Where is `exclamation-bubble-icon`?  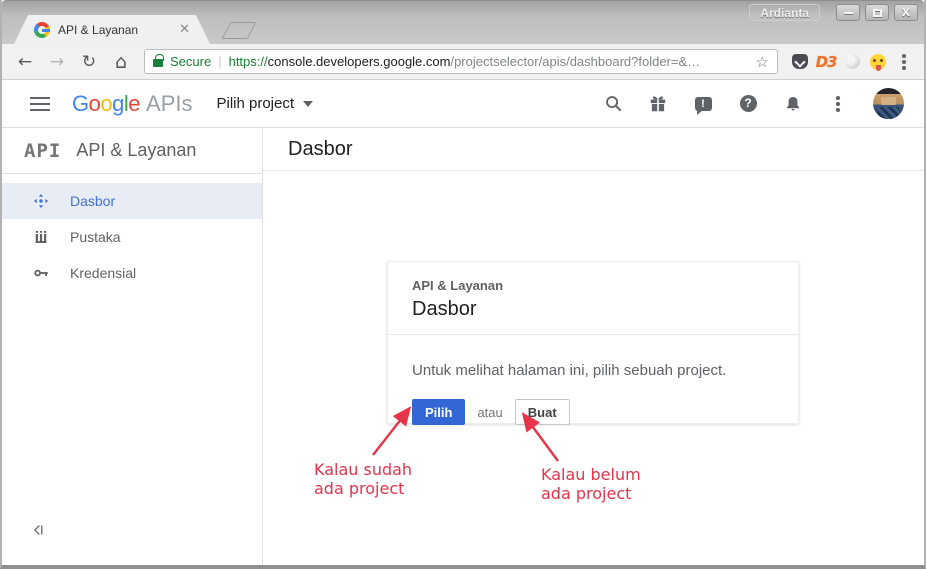
exclamation-bubble-icon is located at coordinates (703, 105).